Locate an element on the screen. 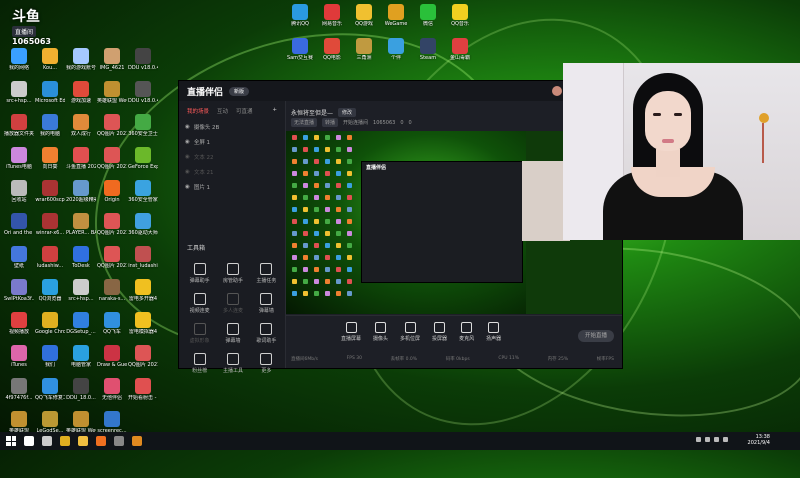 This screenshot has width=800, height=478. source-tool-button: 投屏器 is located at coordinates (439, 332).